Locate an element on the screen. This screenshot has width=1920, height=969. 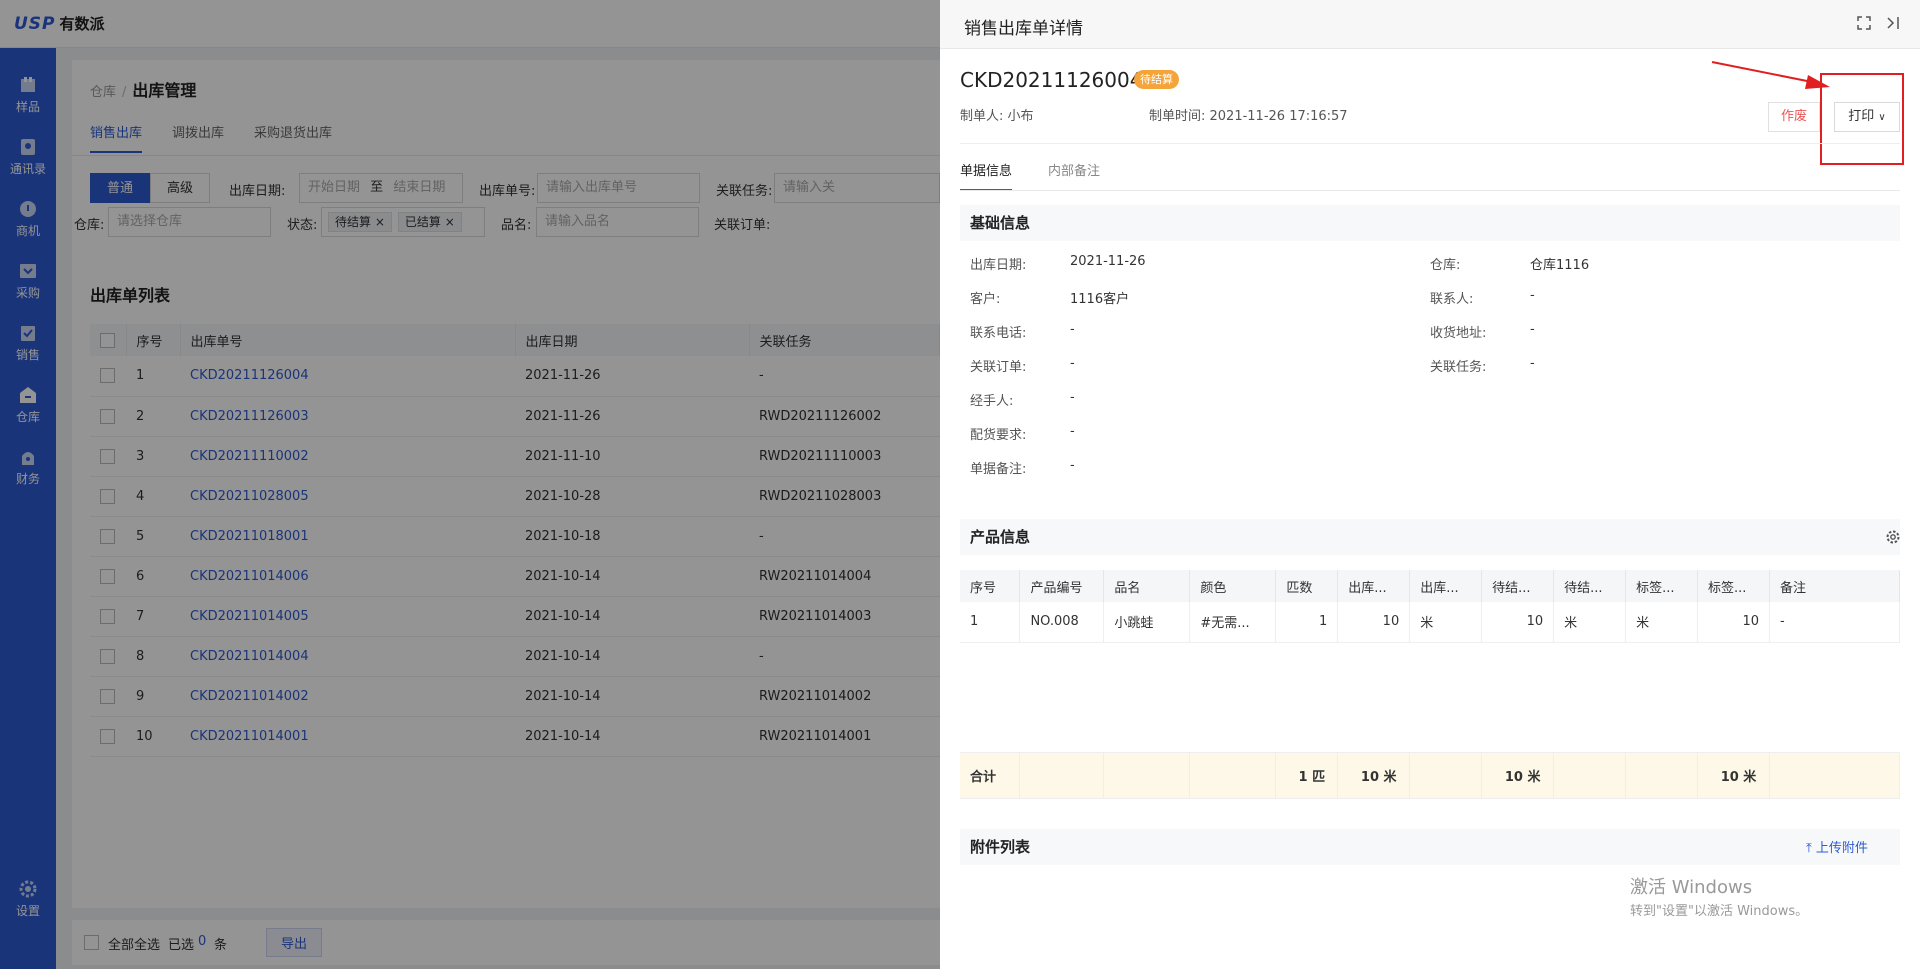
empty-row is located at coordinates (1430, 697).